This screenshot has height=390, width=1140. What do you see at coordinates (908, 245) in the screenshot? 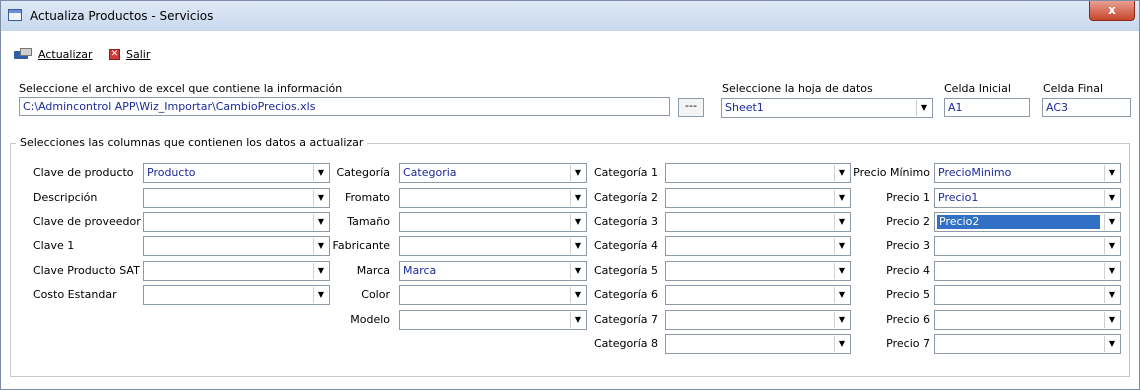
I see `col4-label: Precio 3` at bounding box center [908, 245].